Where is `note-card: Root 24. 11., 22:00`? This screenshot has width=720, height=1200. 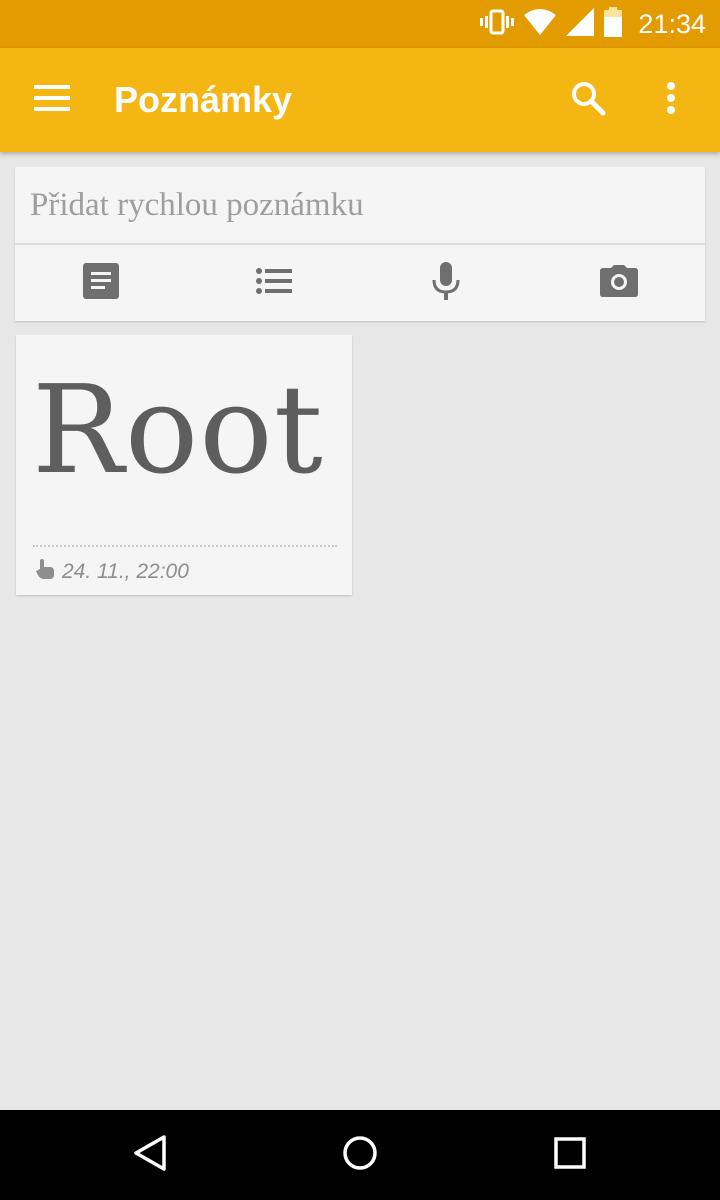
note-card: Root 24. 11., 22:00 is located at coordinates (184, 465).